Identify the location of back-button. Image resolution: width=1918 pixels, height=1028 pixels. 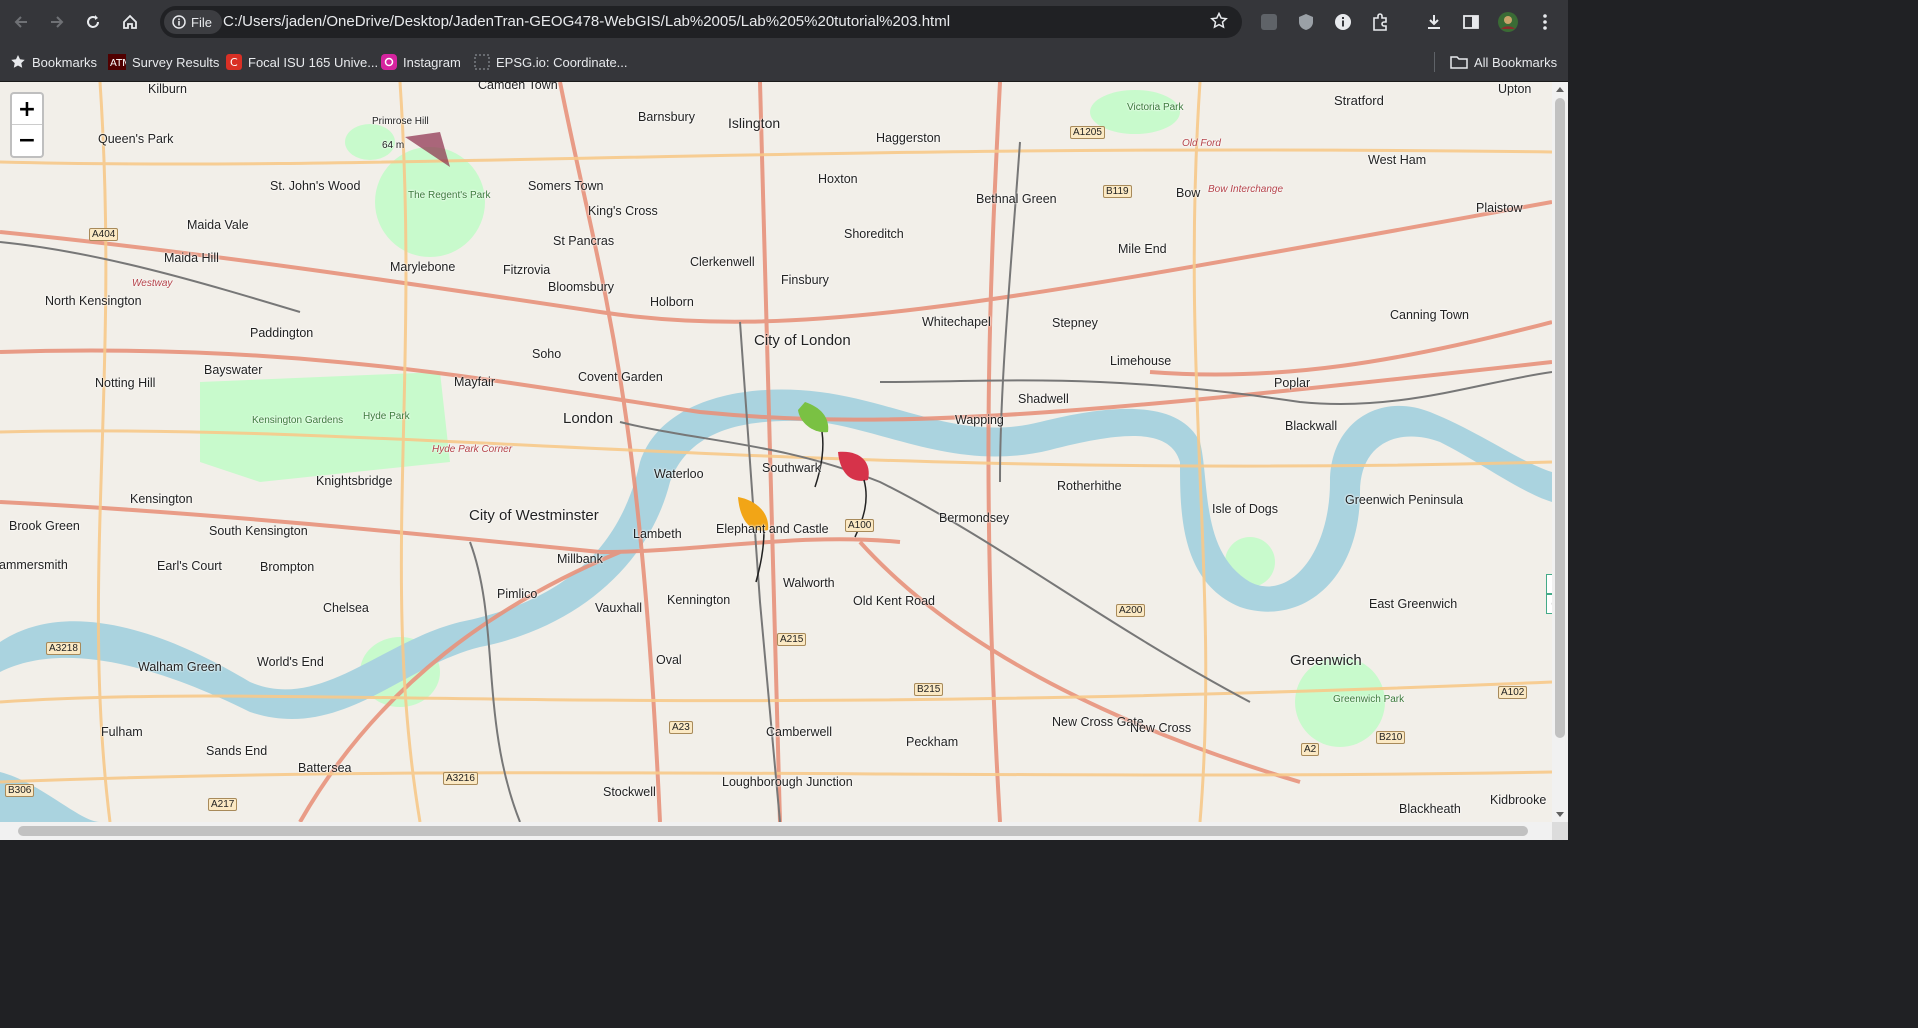
(21, 22).